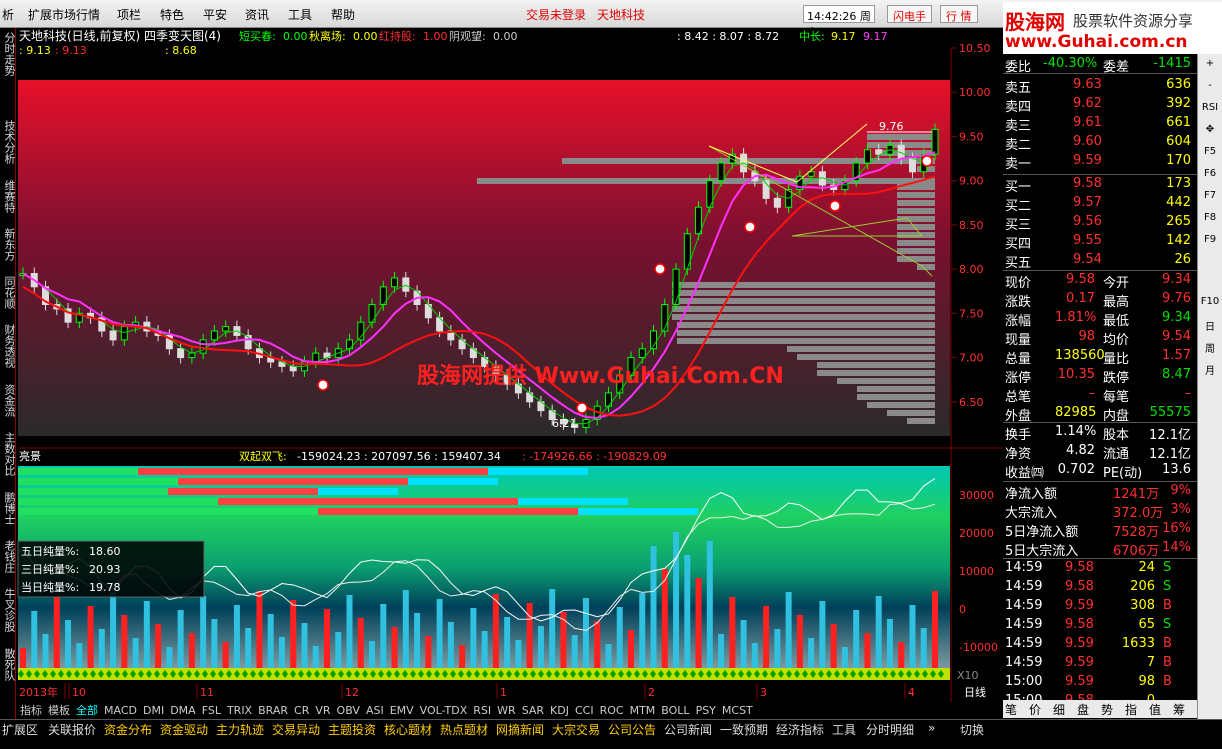  What do you see at coordinates (257, 14) in the screenshot?
I see `menu-item-info: 资讯` at bounding box center [257, 14].